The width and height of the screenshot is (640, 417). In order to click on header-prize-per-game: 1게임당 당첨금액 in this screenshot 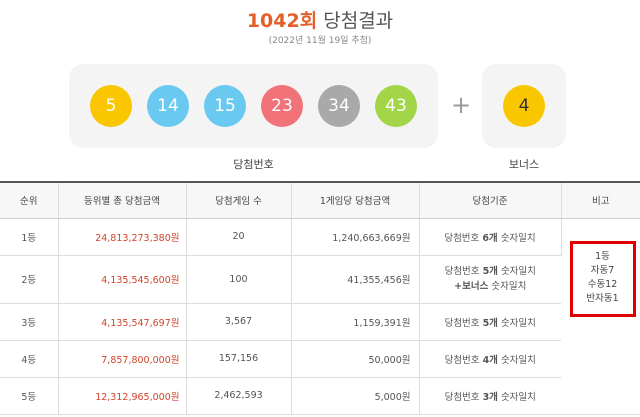, I will do `click(355, 200)`.